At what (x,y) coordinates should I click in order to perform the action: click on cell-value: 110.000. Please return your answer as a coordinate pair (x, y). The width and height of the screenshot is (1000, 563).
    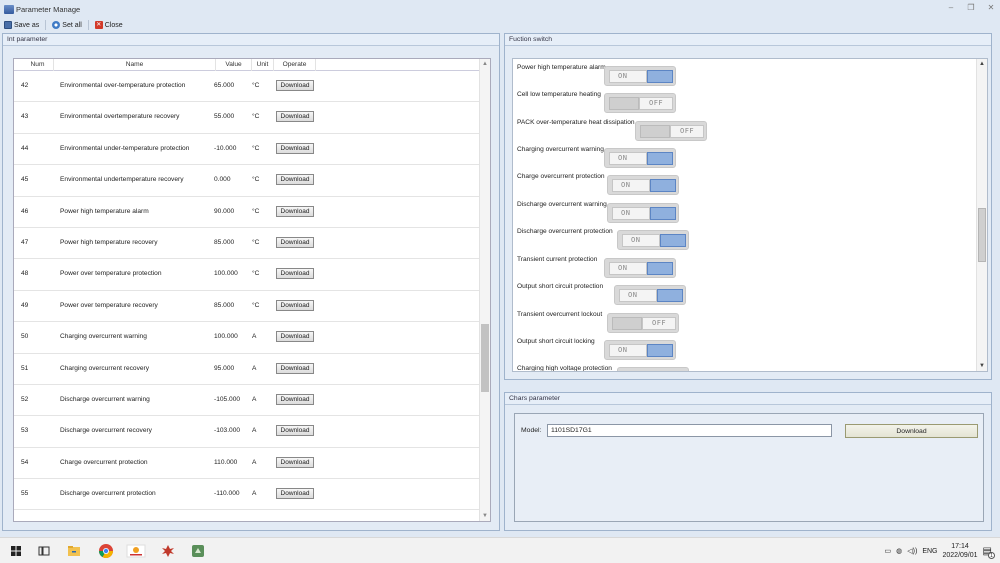
    Looking at the image, I should click on (225, 462).